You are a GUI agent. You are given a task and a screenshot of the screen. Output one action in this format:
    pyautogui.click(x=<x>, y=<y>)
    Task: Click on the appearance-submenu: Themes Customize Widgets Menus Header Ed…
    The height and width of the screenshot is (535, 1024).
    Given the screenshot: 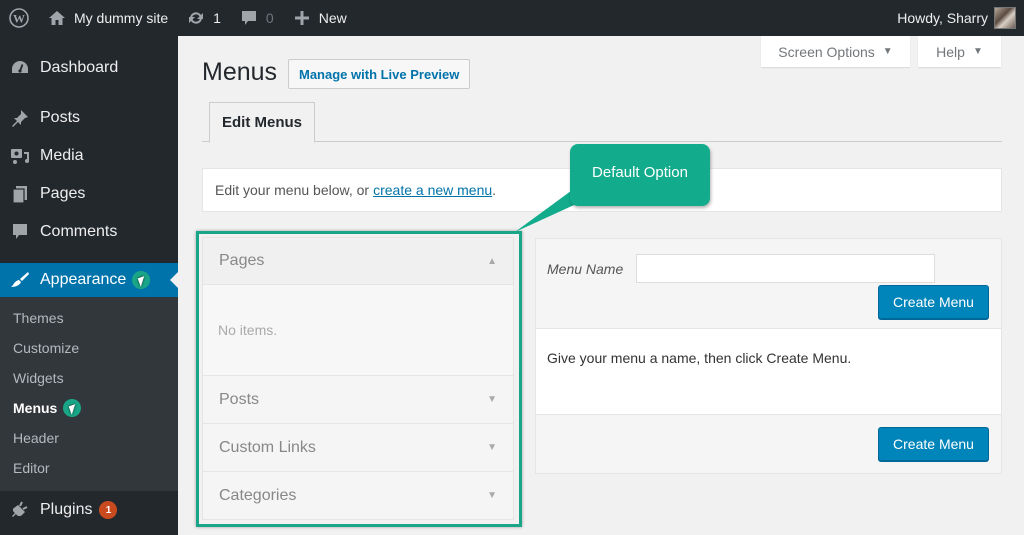 What is the action you would take?
    pyautogui.click(x=89, y=394)
    